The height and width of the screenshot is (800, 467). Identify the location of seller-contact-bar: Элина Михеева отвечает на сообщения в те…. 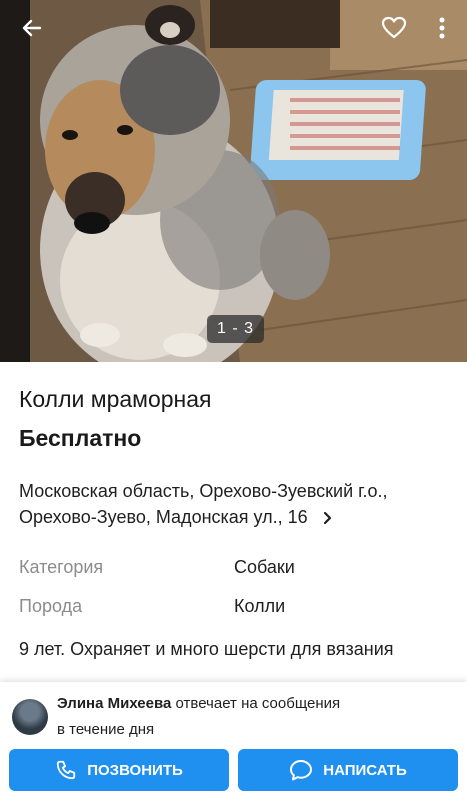
(233, 741).